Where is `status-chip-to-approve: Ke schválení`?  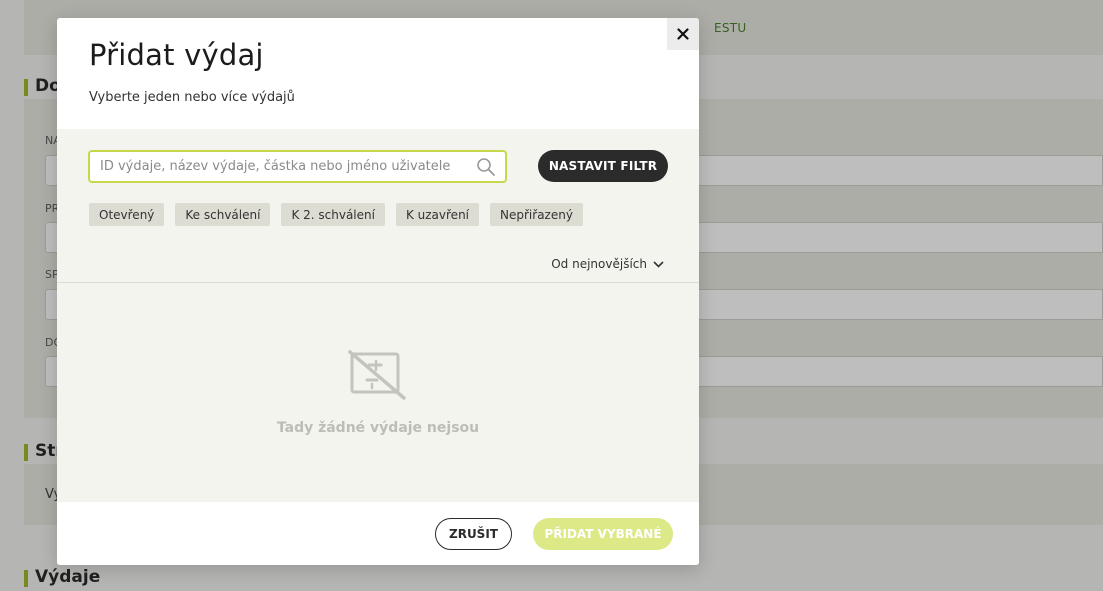 status-chip-to-approve: Ke schválení is located at coordinates (223, 214).